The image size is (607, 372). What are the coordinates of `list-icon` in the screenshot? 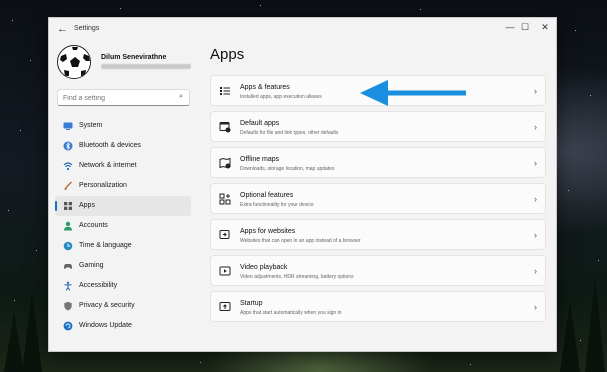 It's located at (225, 91).